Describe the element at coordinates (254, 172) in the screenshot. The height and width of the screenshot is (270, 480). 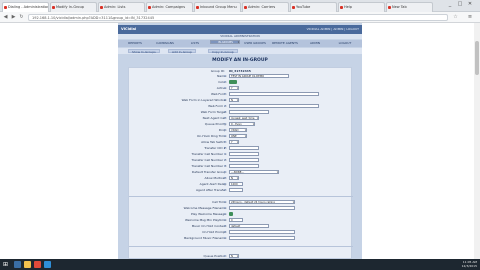
I see `field-select: ---NONE---` at that location.